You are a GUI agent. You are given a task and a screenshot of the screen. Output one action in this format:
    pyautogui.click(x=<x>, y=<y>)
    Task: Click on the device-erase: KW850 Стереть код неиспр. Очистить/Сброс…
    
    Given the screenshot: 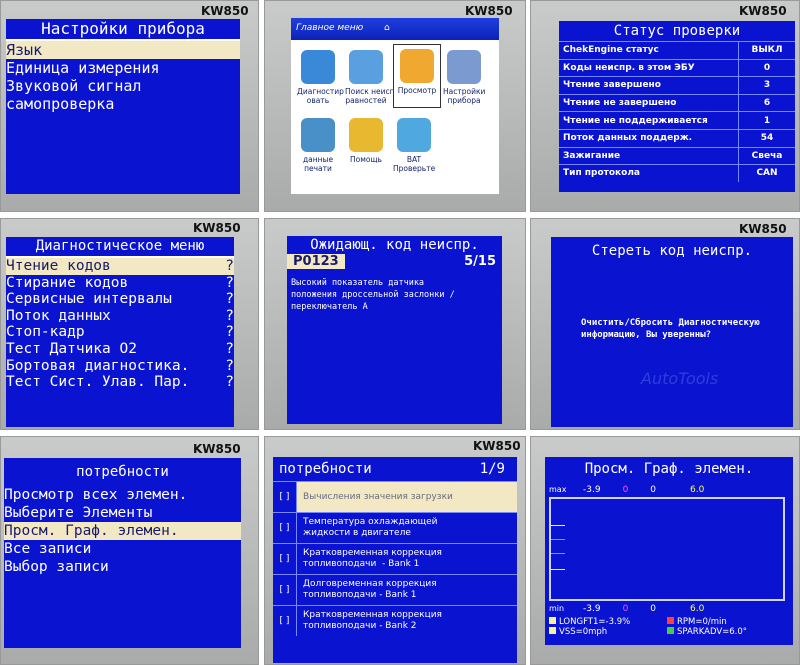 What is the action you would take?
    pyautogui.click(x=665, y=324)
    